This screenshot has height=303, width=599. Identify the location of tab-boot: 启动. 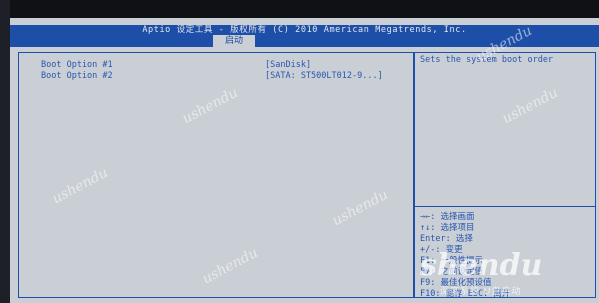
(234, 41).